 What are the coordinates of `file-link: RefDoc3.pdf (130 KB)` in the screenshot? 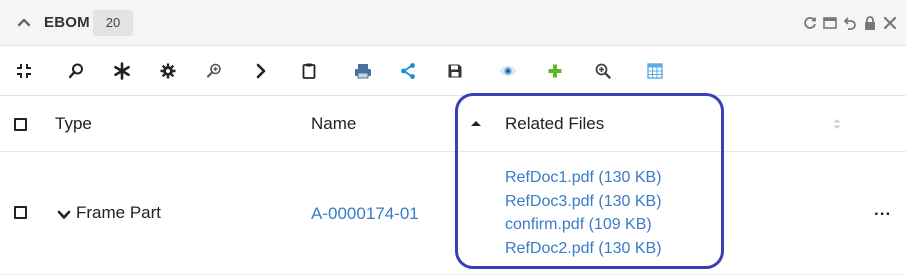 It's located at (583, 202).